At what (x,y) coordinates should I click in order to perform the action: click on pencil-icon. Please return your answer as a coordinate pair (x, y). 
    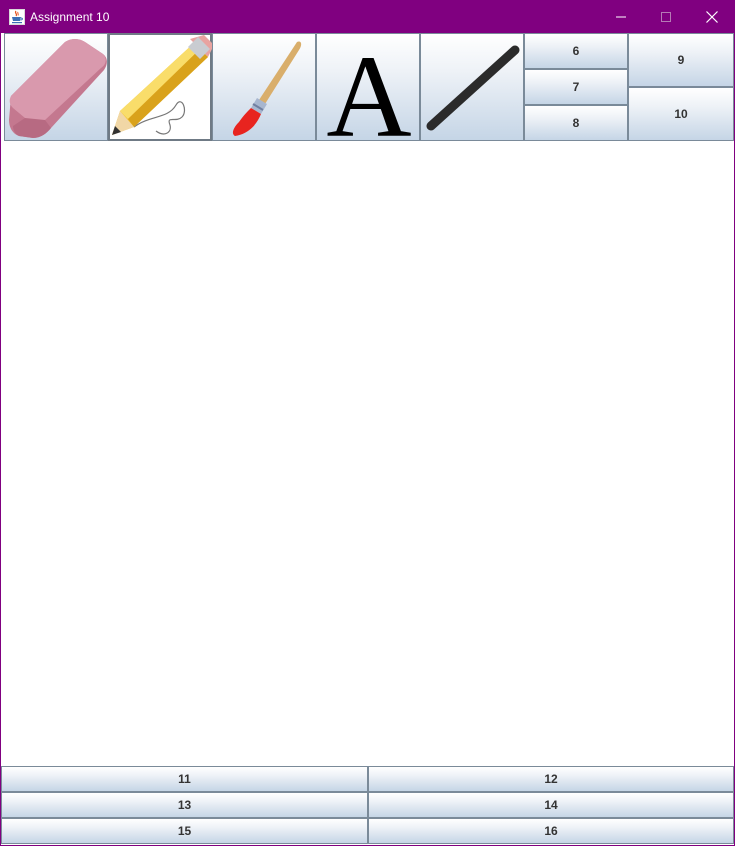
    Looking at the image, I should click on (163, 85).